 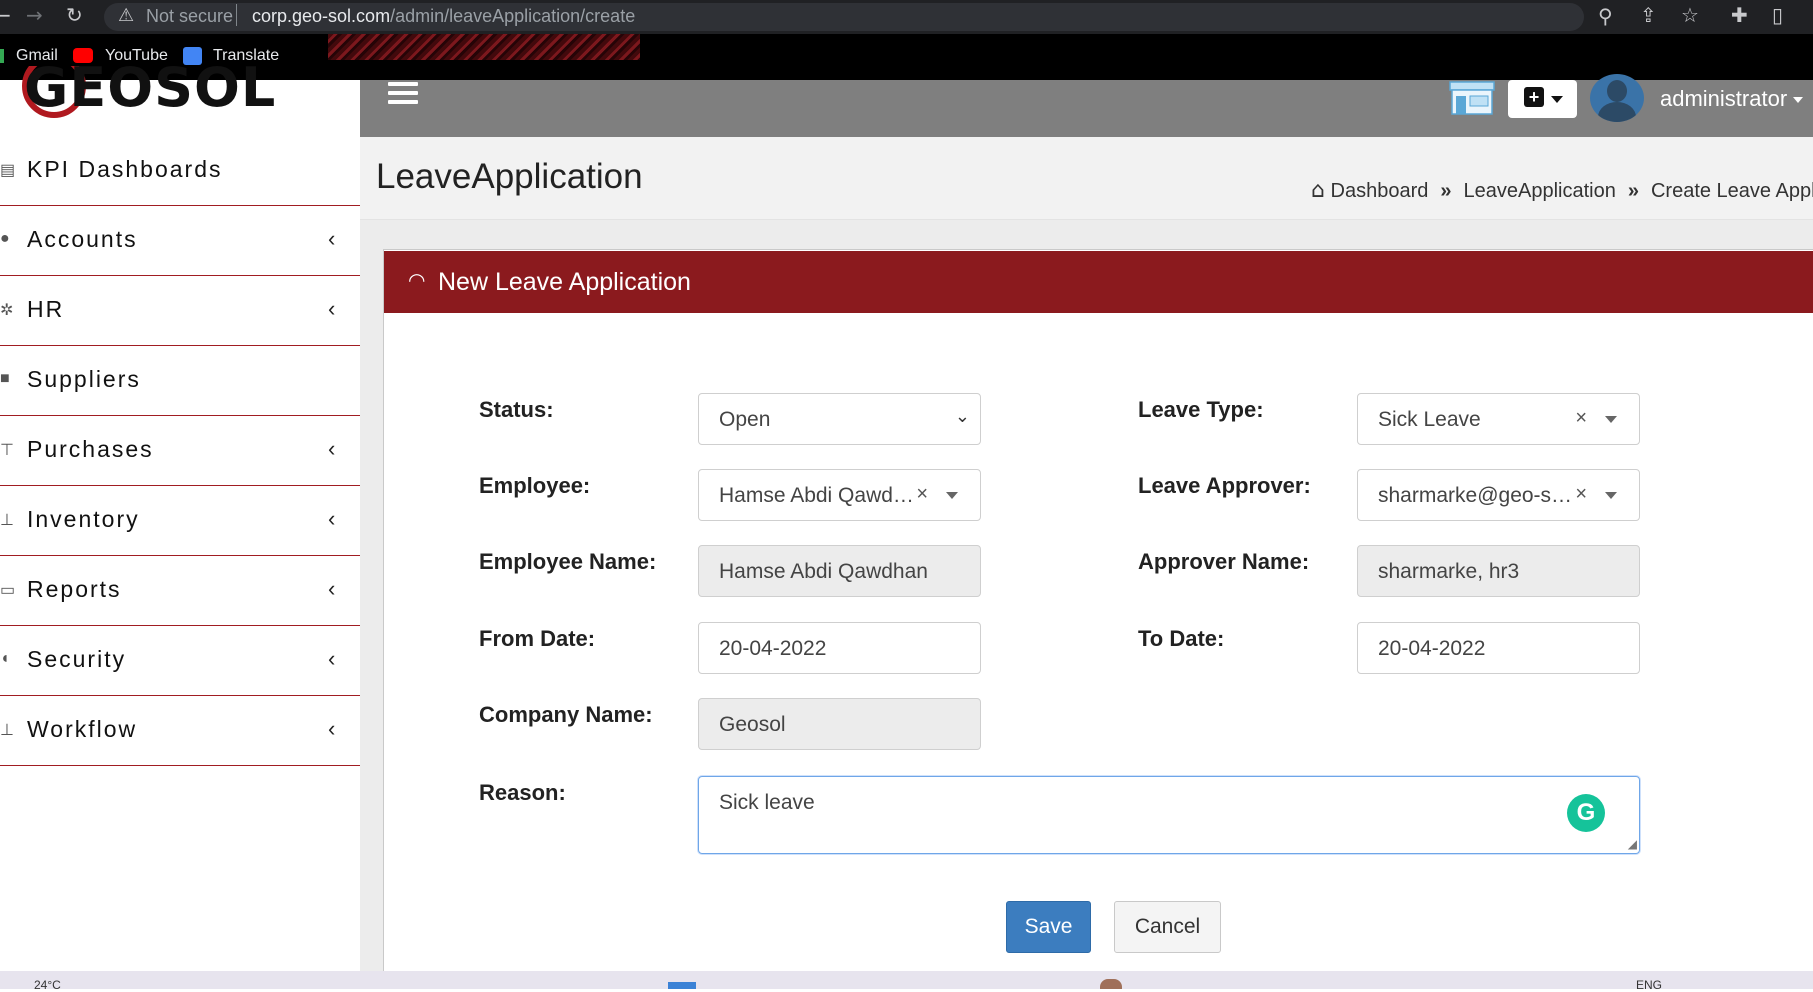 I want to click on breadcrumb-leaveapplication: LeaveApplication, so click(x=1540, y=191).